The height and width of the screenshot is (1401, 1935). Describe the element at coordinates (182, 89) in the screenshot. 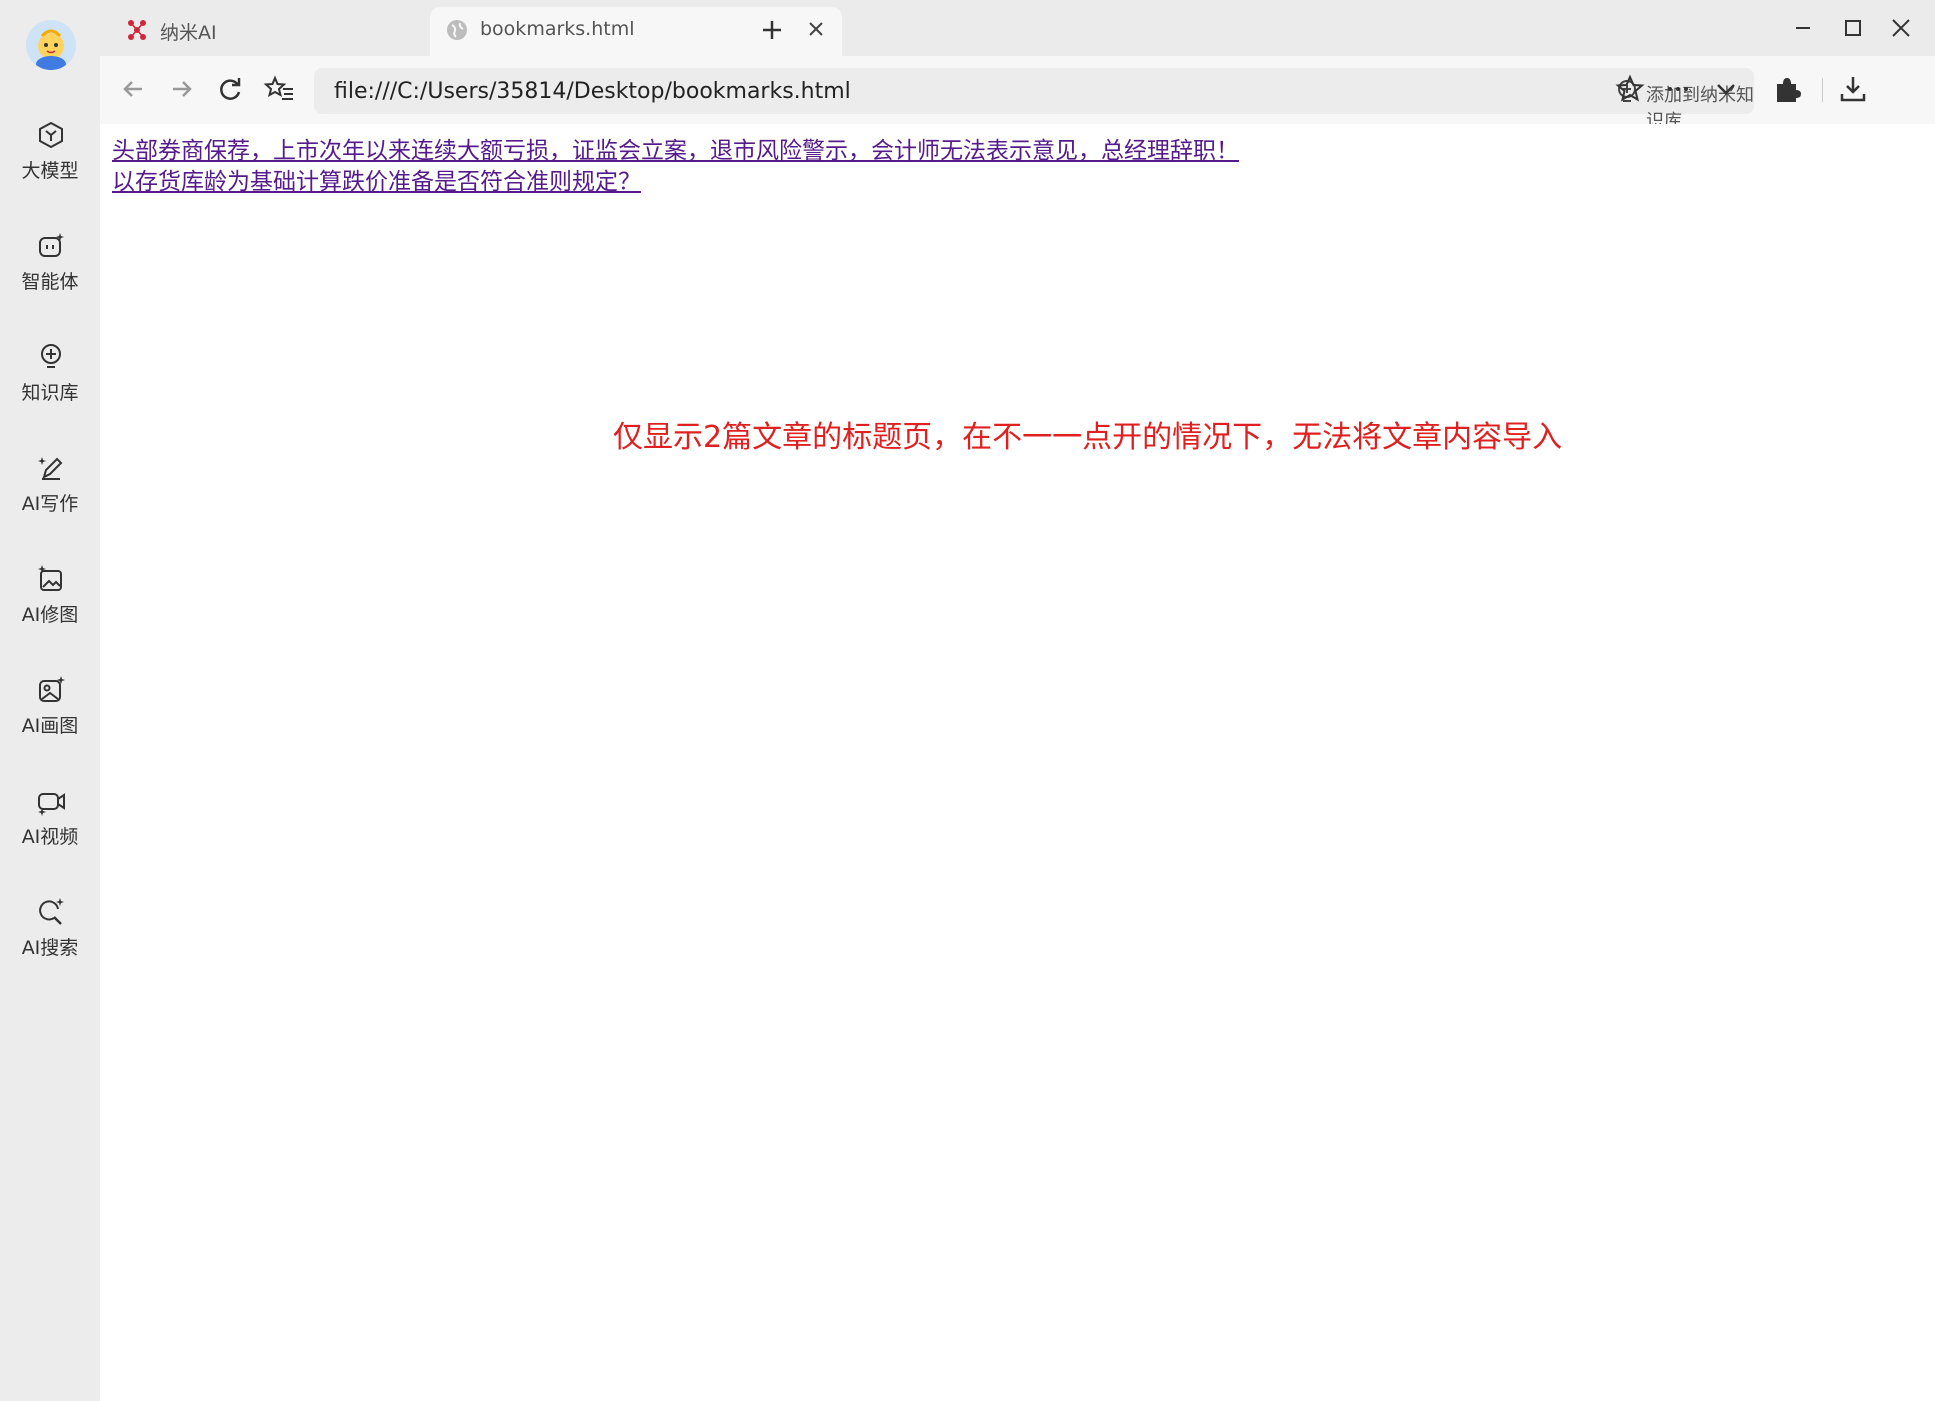

I see `forward-arrow-icon` at that location.